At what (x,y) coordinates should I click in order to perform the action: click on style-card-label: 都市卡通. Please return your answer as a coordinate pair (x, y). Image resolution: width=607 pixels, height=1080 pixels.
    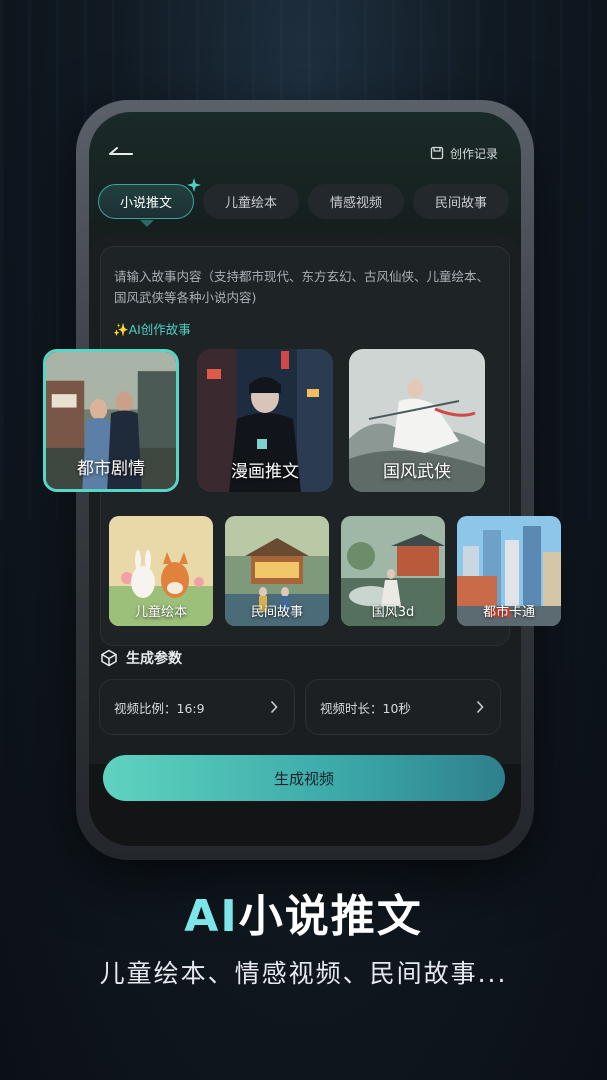
    Looking at the image, I should click on (508, 612).